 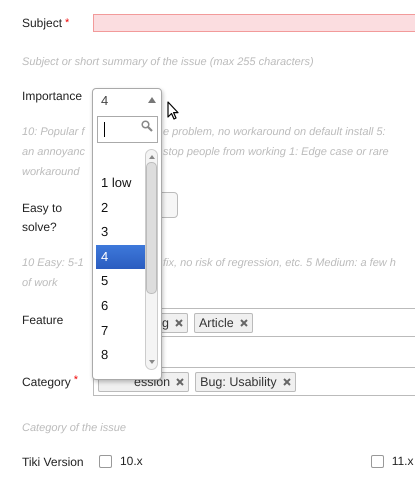 What do you see at coordinates (43, 218) in the screenshot?
I see `field-label: Easy to solve?` at bounding box center [43, 218].